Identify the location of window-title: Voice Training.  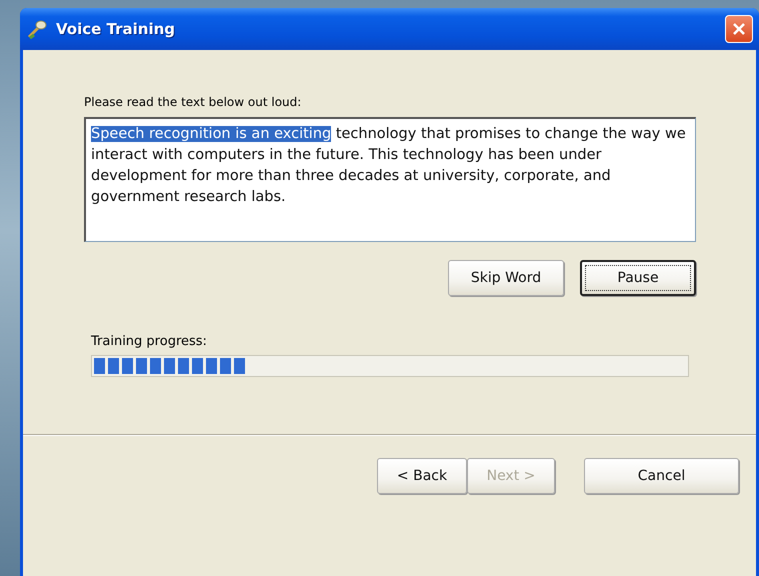
(116, 29).